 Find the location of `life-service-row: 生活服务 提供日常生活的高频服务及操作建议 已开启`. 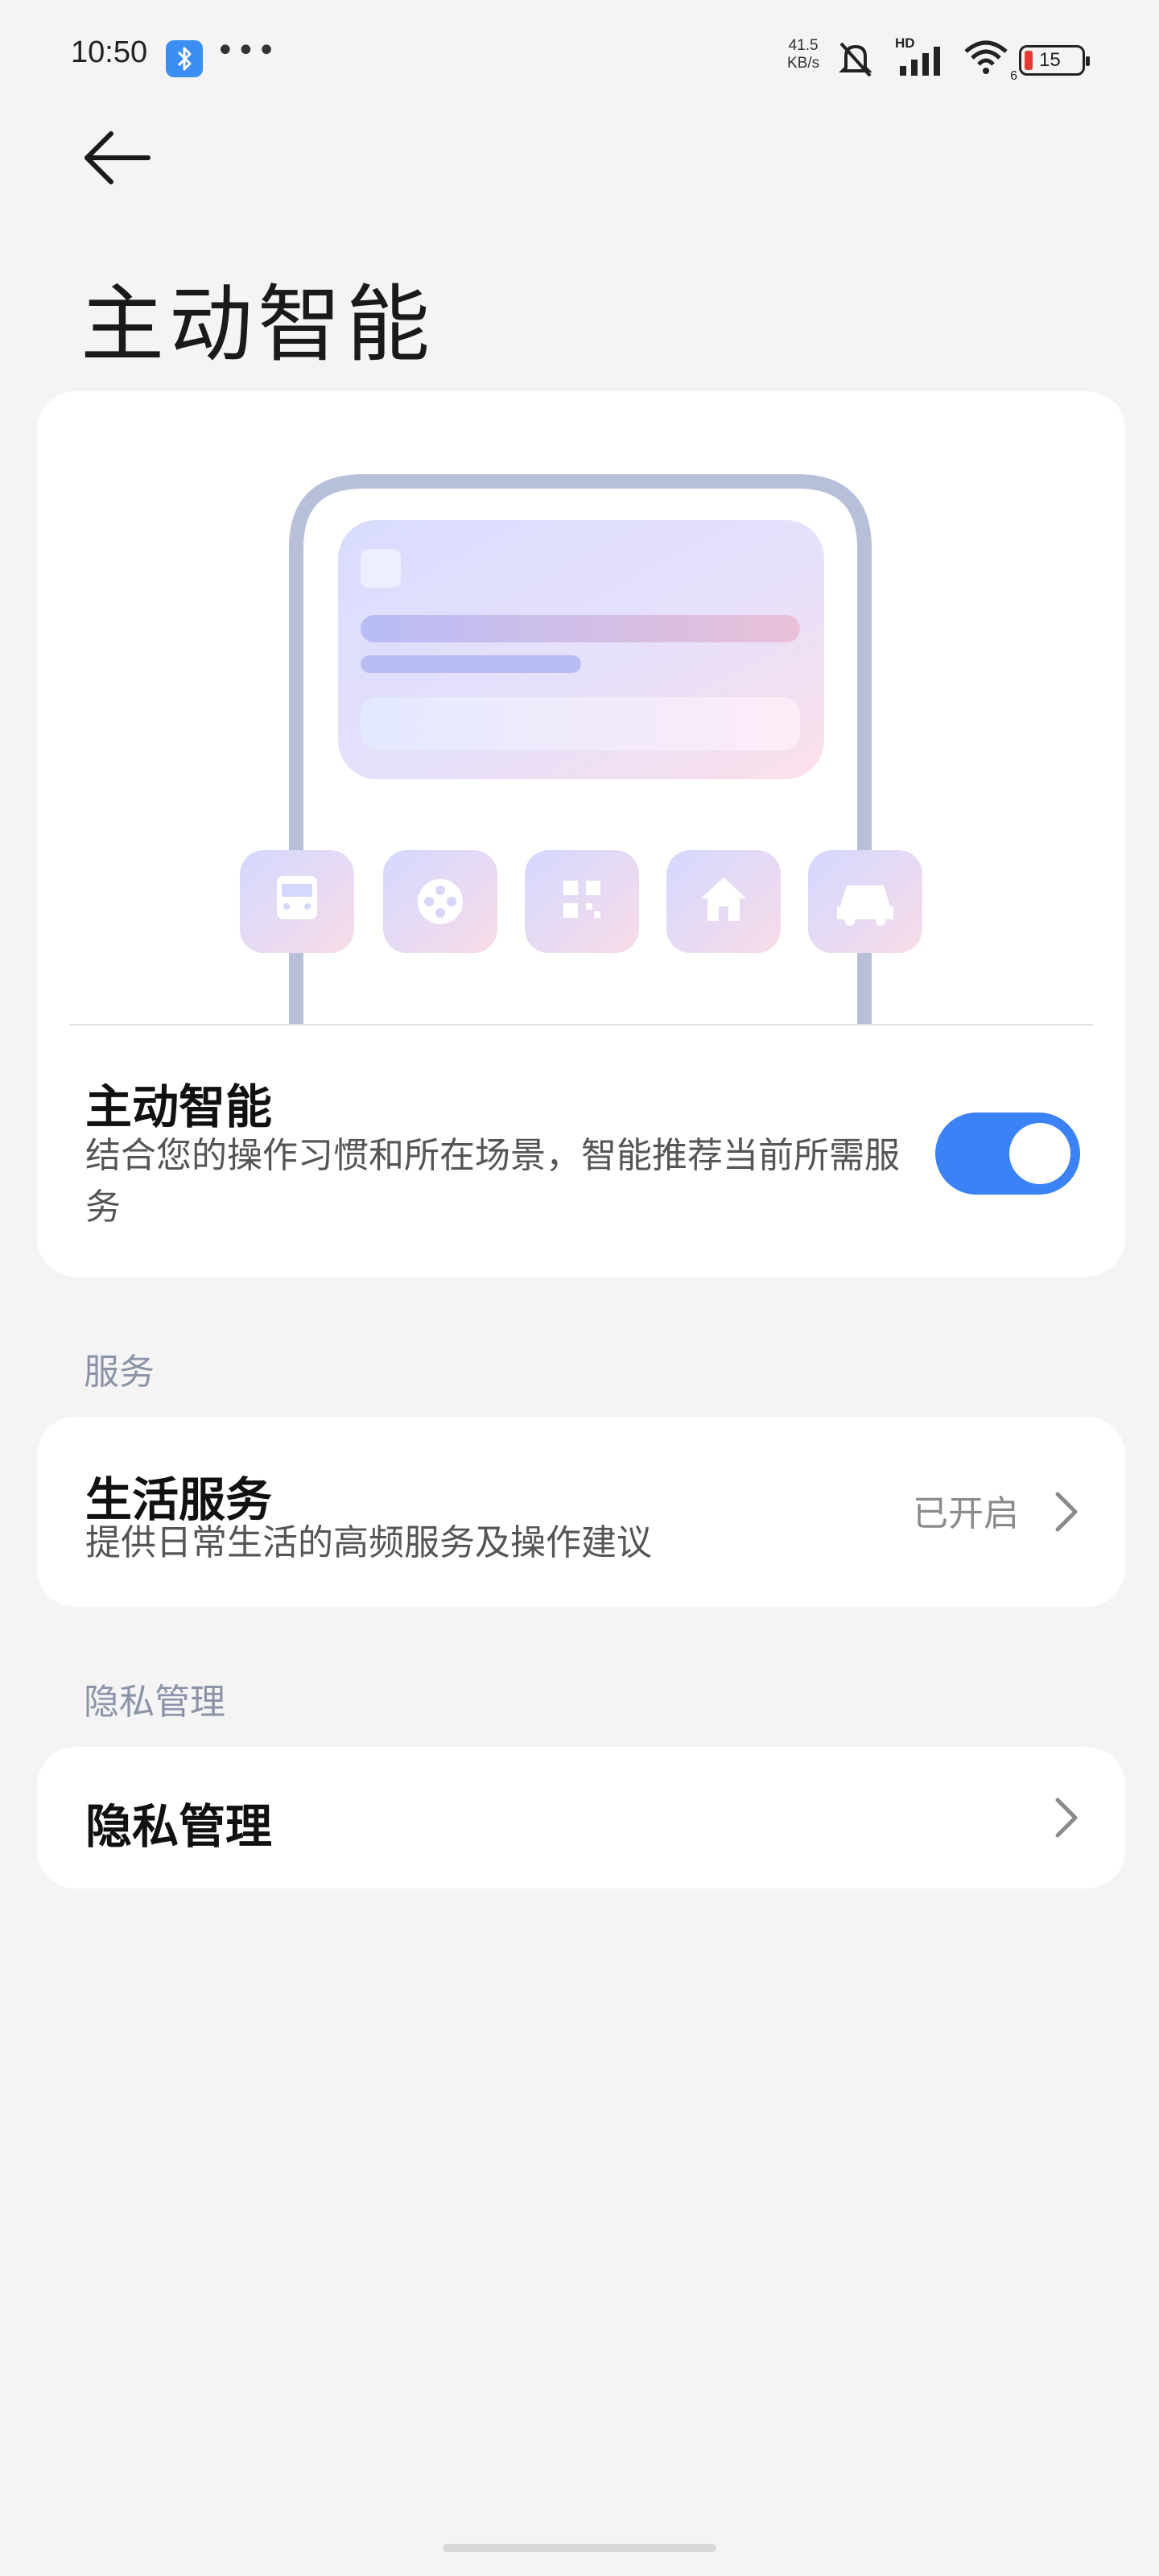

life-service-row: 生活服务 提供日常生活的高频服务及操作建议 已开启 is located at coordinates (581, 1512).